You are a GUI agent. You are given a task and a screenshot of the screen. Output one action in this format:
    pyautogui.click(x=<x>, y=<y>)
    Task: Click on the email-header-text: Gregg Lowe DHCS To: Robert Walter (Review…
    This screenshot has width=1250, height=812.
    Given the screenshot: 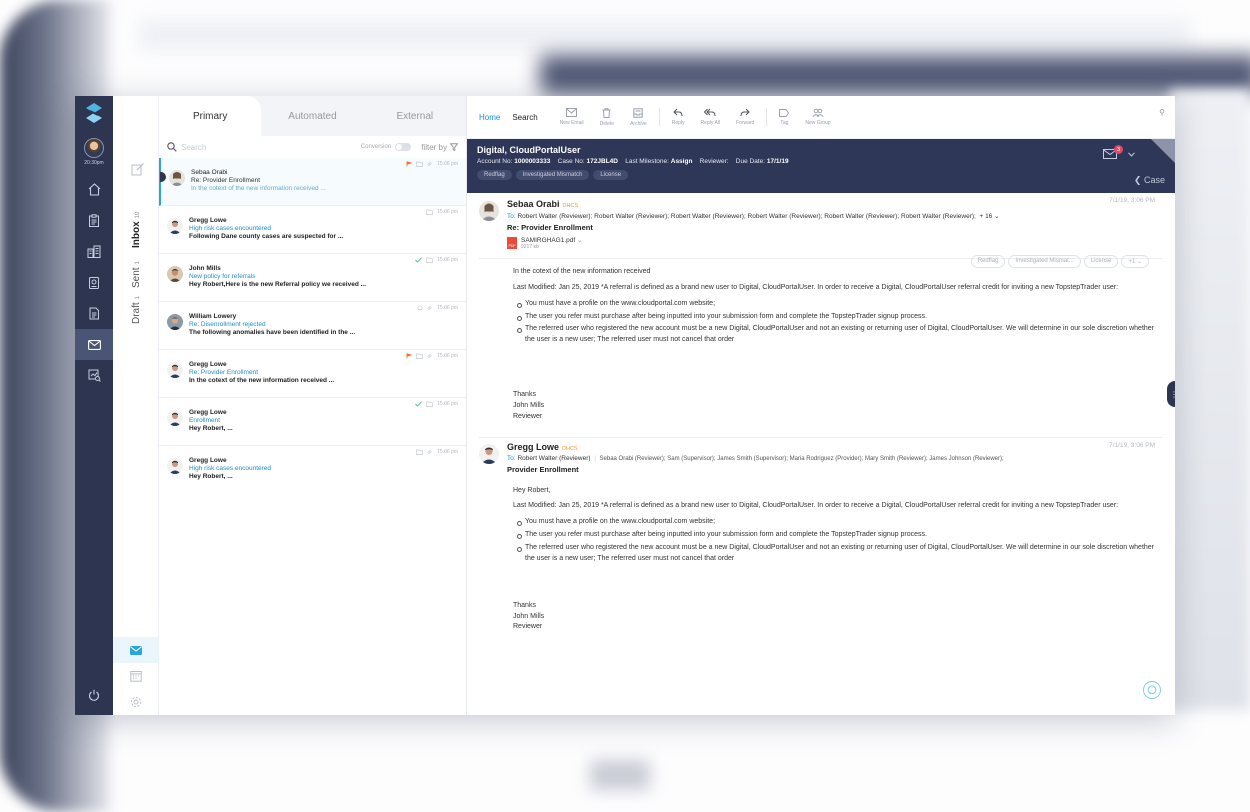 What is the action you would take?
    pyautogui.click(x=755, y=458)
    